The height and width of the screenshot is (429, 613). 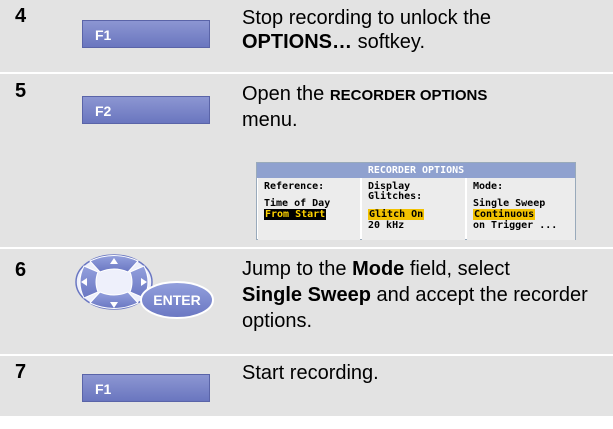 What do you see at coordinates (21, 16) in the screenshot?
I see `step-number: 4` at bounding box center [21, 16].